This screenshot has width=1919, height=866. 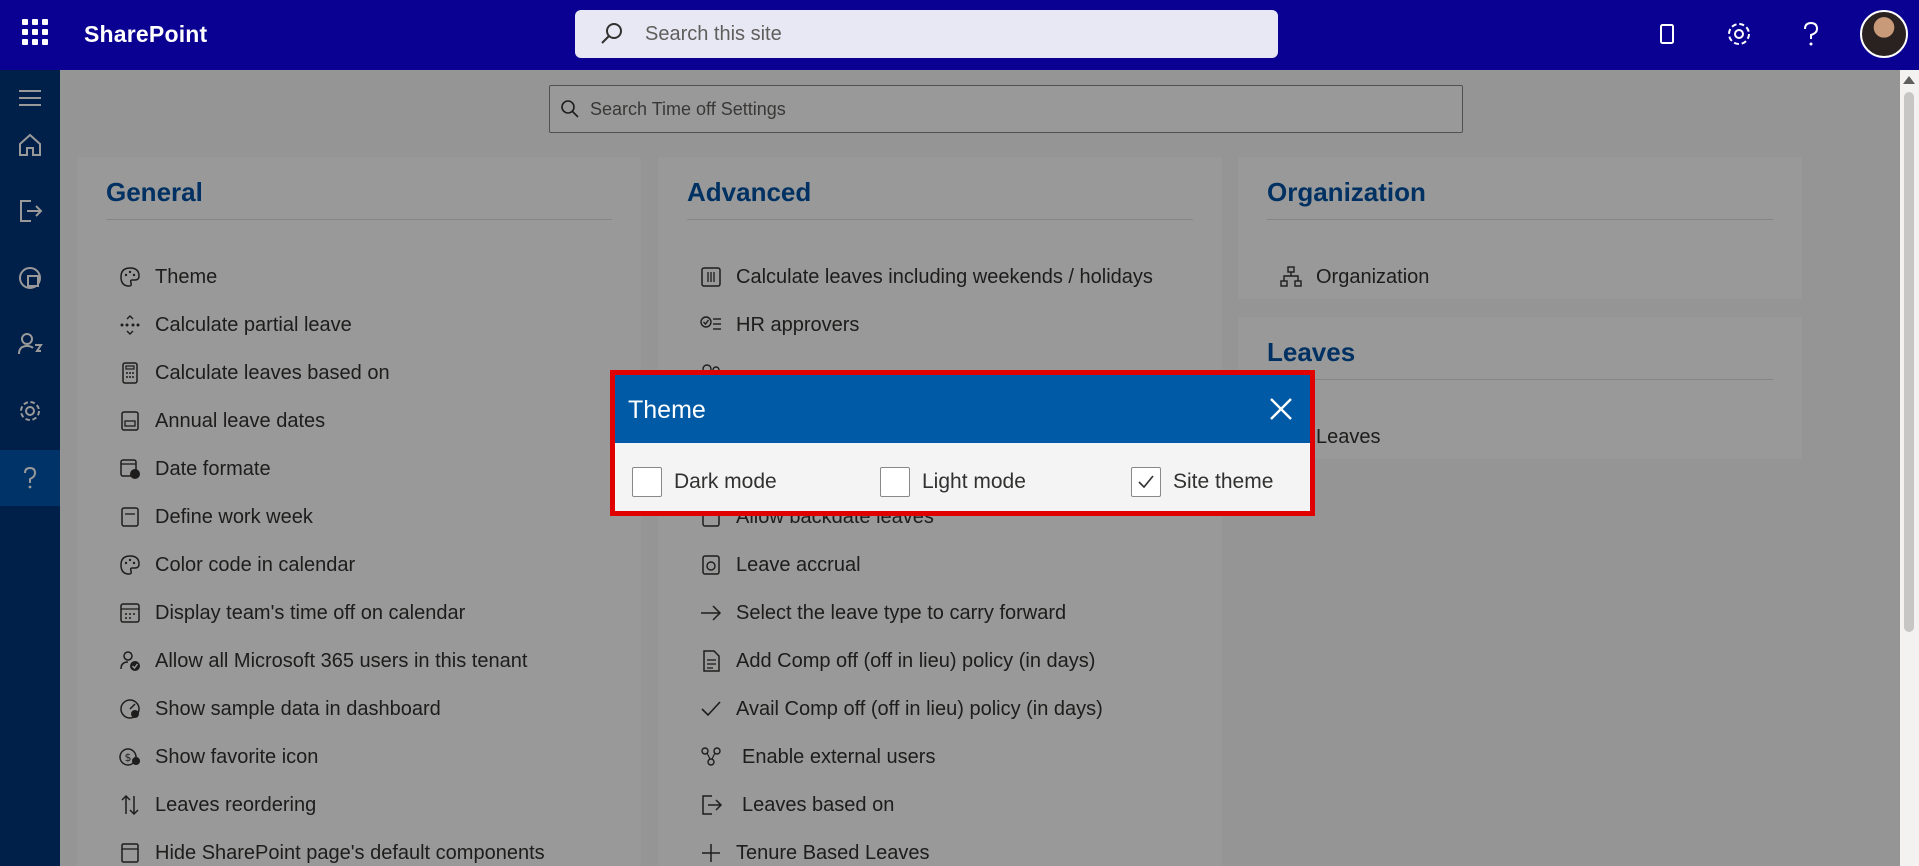 I want to click on light-mode-checkbox, so click(x=895, y=482).